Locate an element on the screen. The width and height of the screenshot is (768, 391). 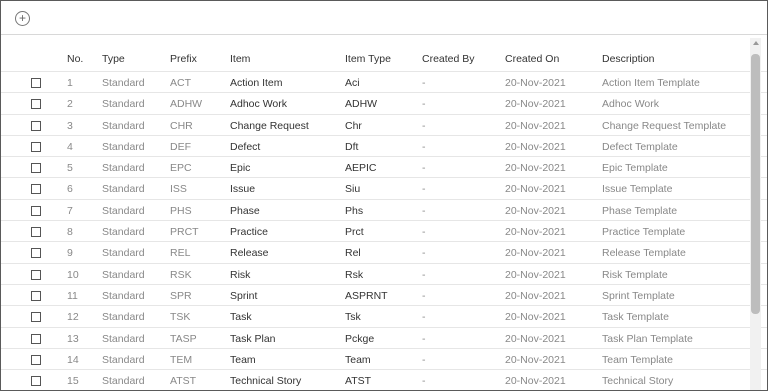
row-item: Action Item is located at coordinates (256, 83).